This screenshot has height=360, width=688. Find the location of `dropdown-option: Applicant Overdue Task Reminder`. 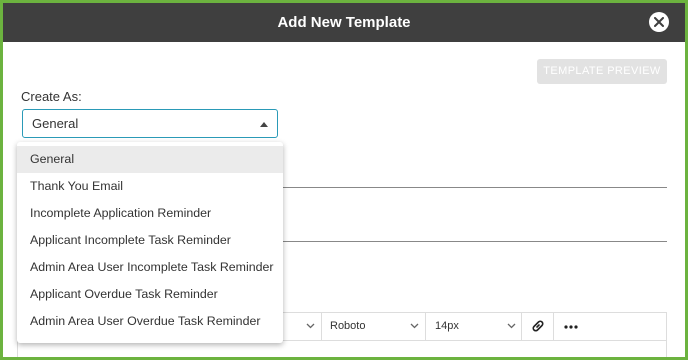

dropdown-option: Applicant Overdue Task Reminder is located at coordinates (150, 294).